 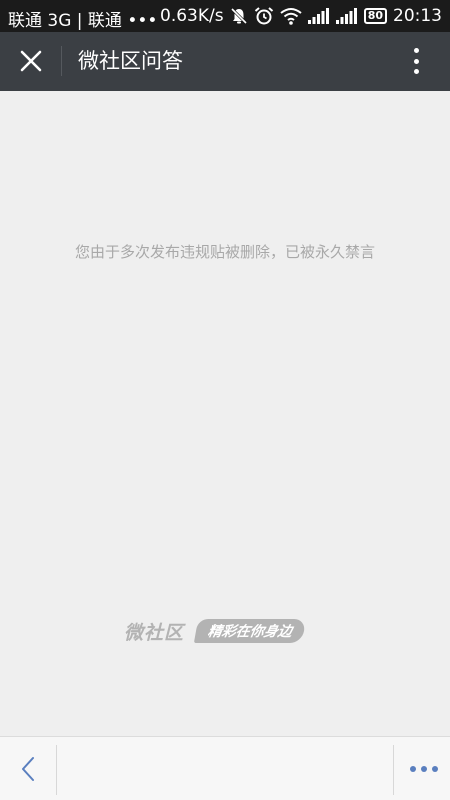 I want to click on more-menu-button, so click(x=424, y=769).